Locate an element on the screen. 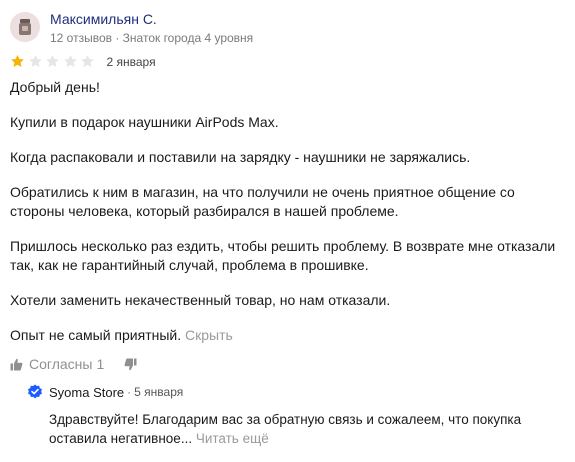  rating: 2 января is located at coordinates (83, 61).